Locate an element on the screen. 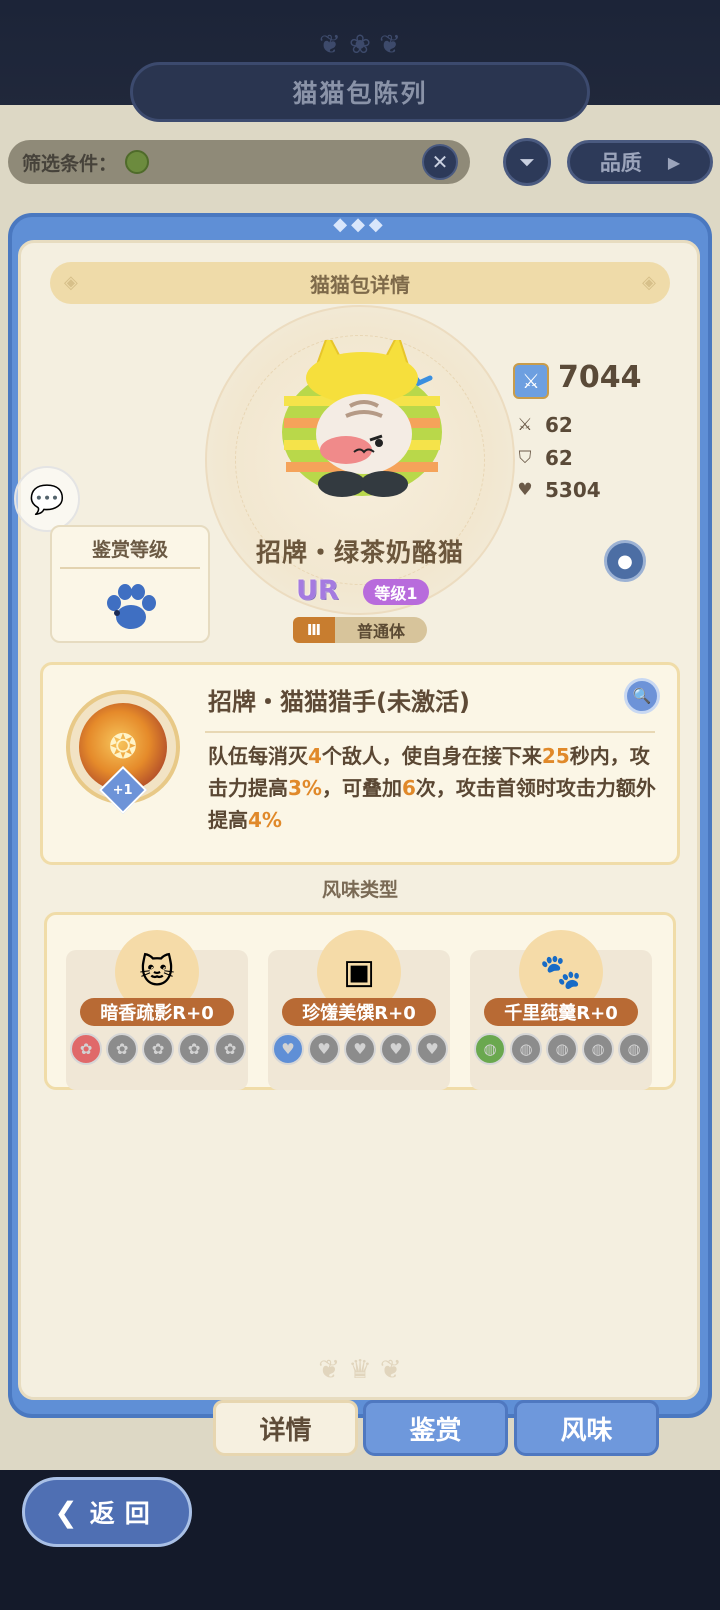  header-banner: 猫猫包陈列 is located at coordinates (360, 92).